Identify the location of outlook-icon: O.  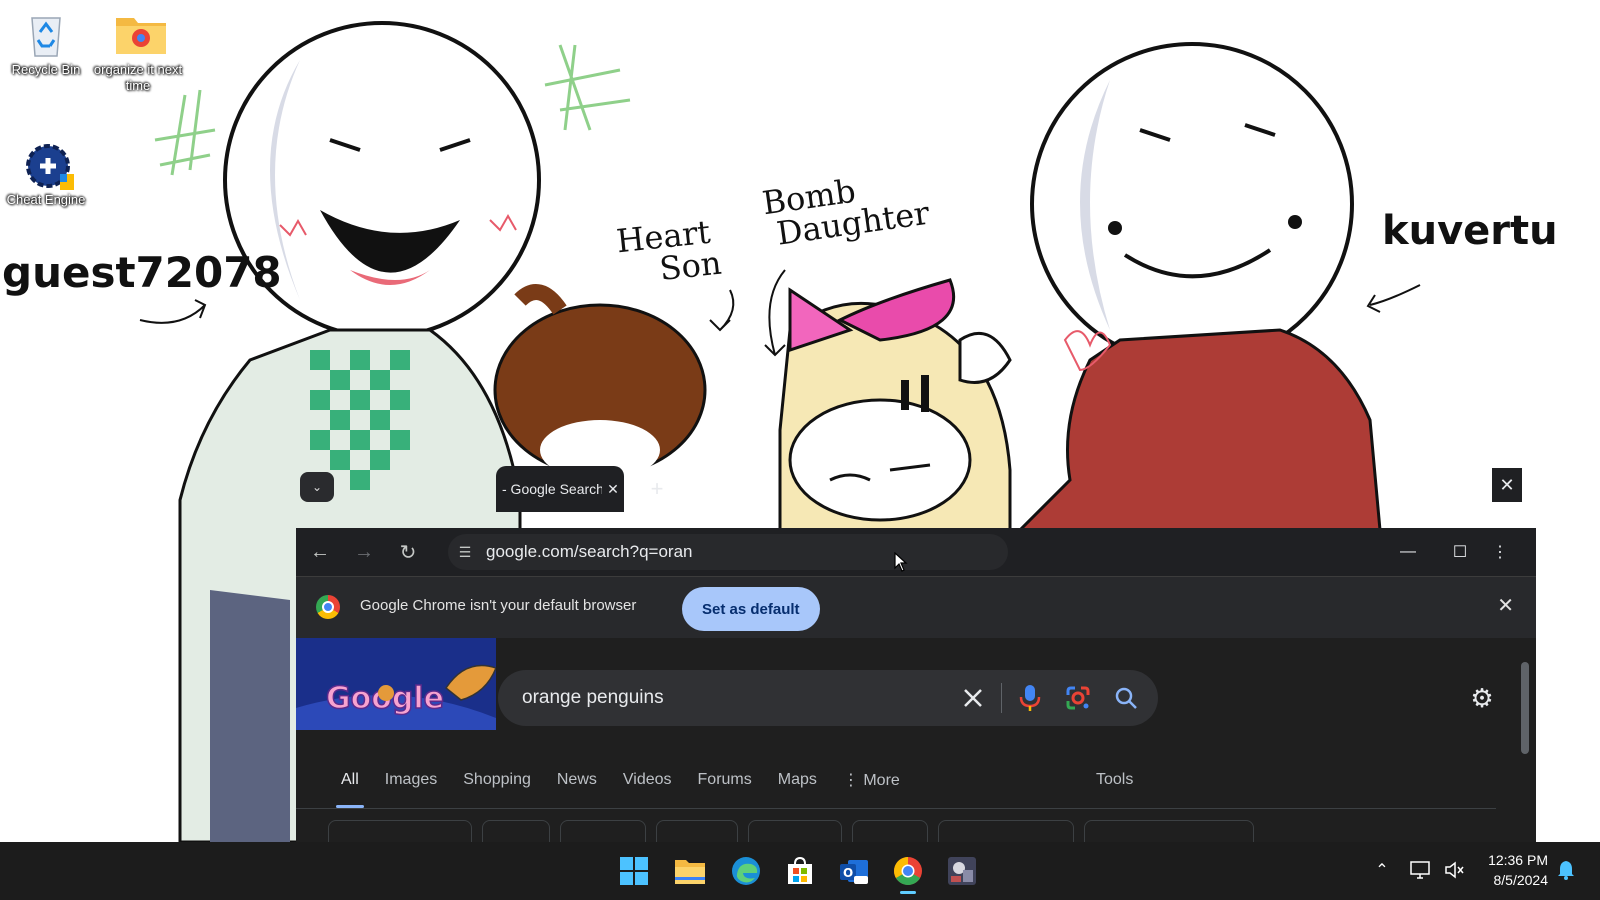
(854, 872).